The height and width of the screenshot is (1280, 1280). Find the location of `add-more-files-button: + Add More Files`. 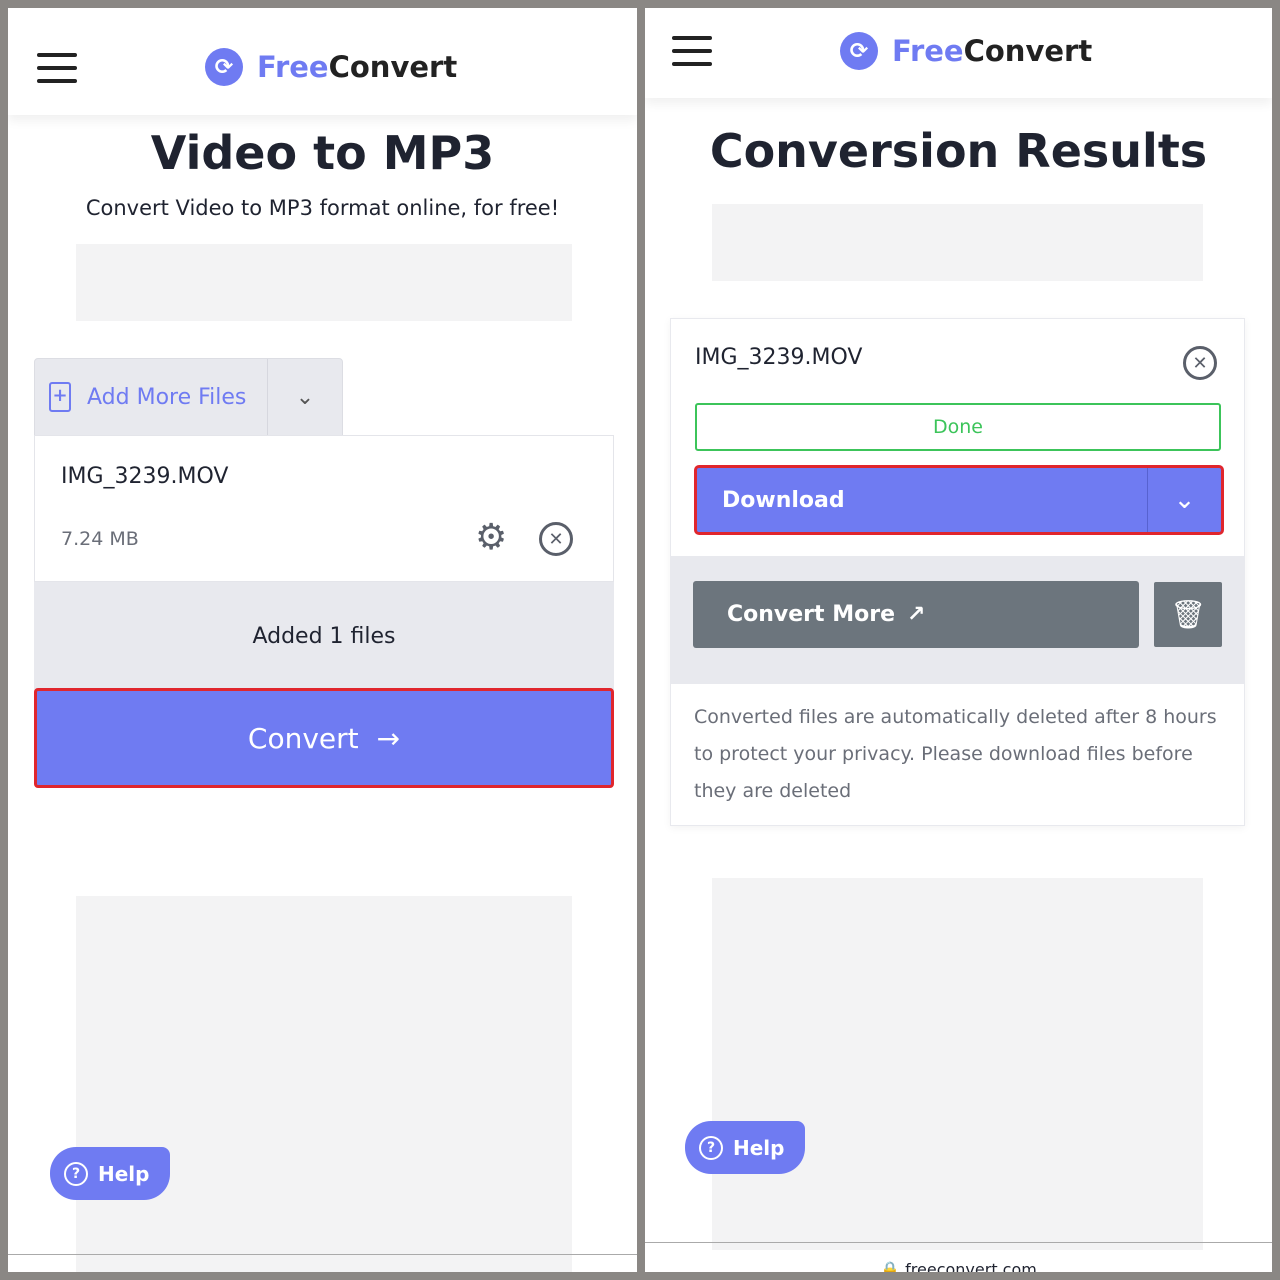

add-more-files-button: + Add More Files is located at coordinates (151, 397).